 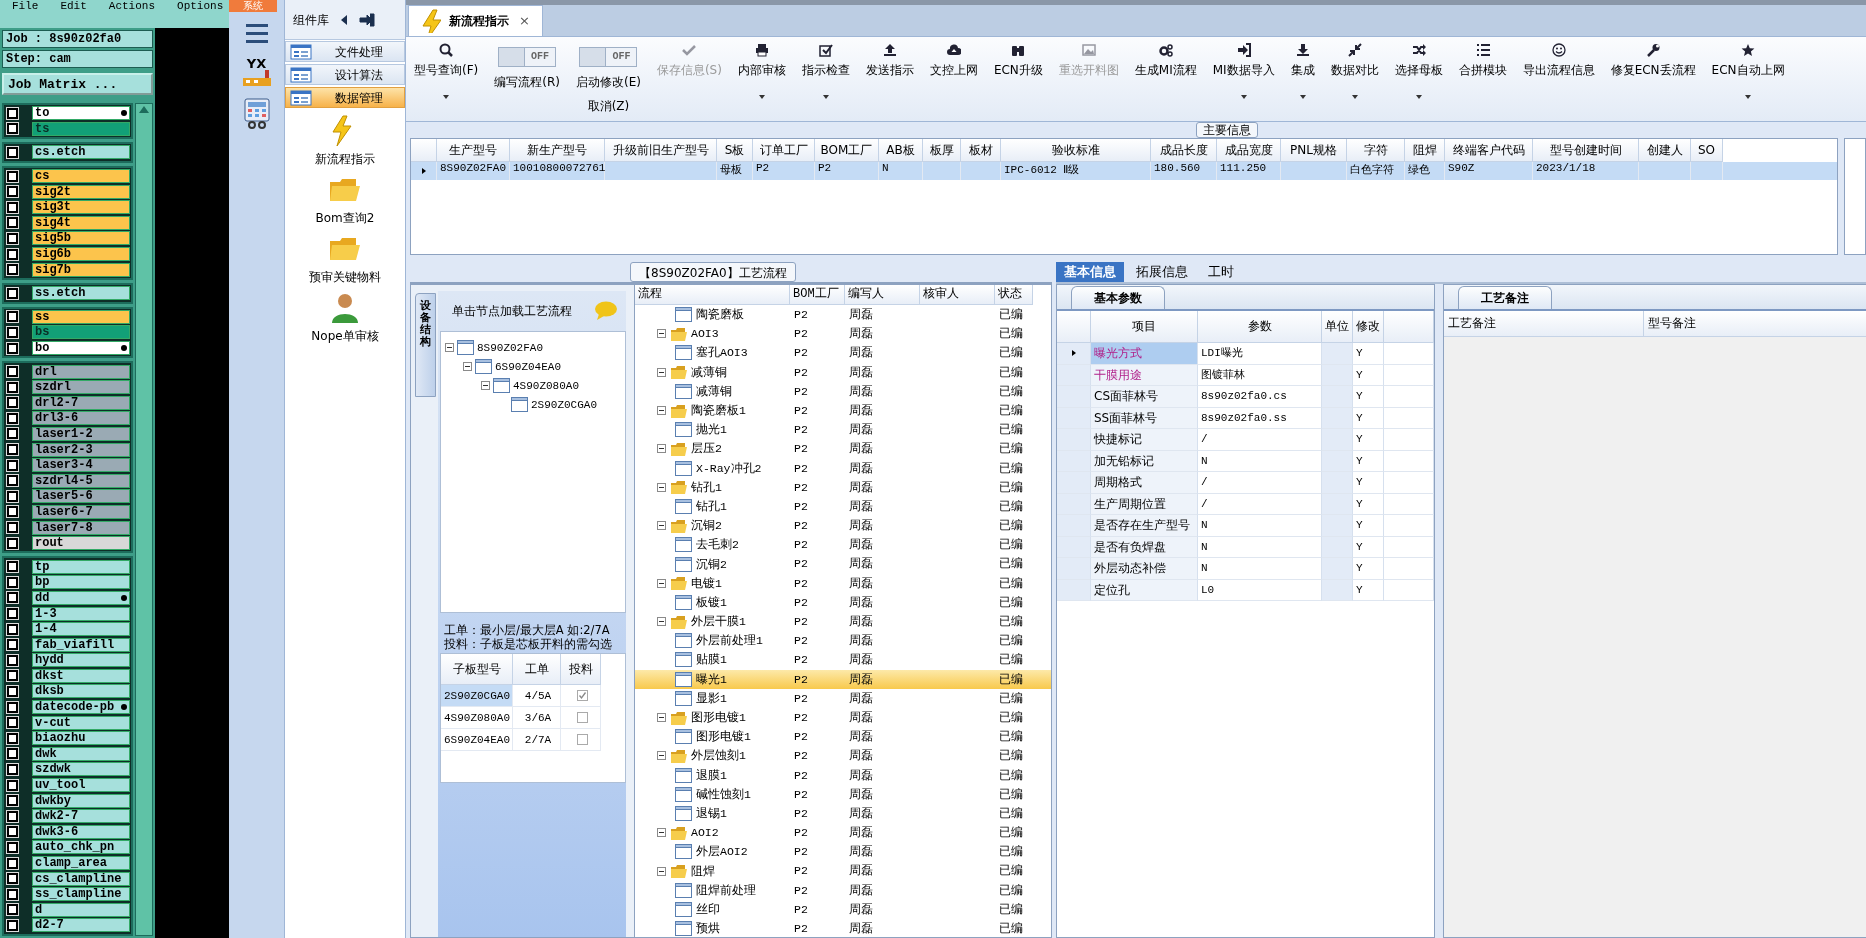 I want to click on category-item: 文件处理, so click(x=345, y=51).